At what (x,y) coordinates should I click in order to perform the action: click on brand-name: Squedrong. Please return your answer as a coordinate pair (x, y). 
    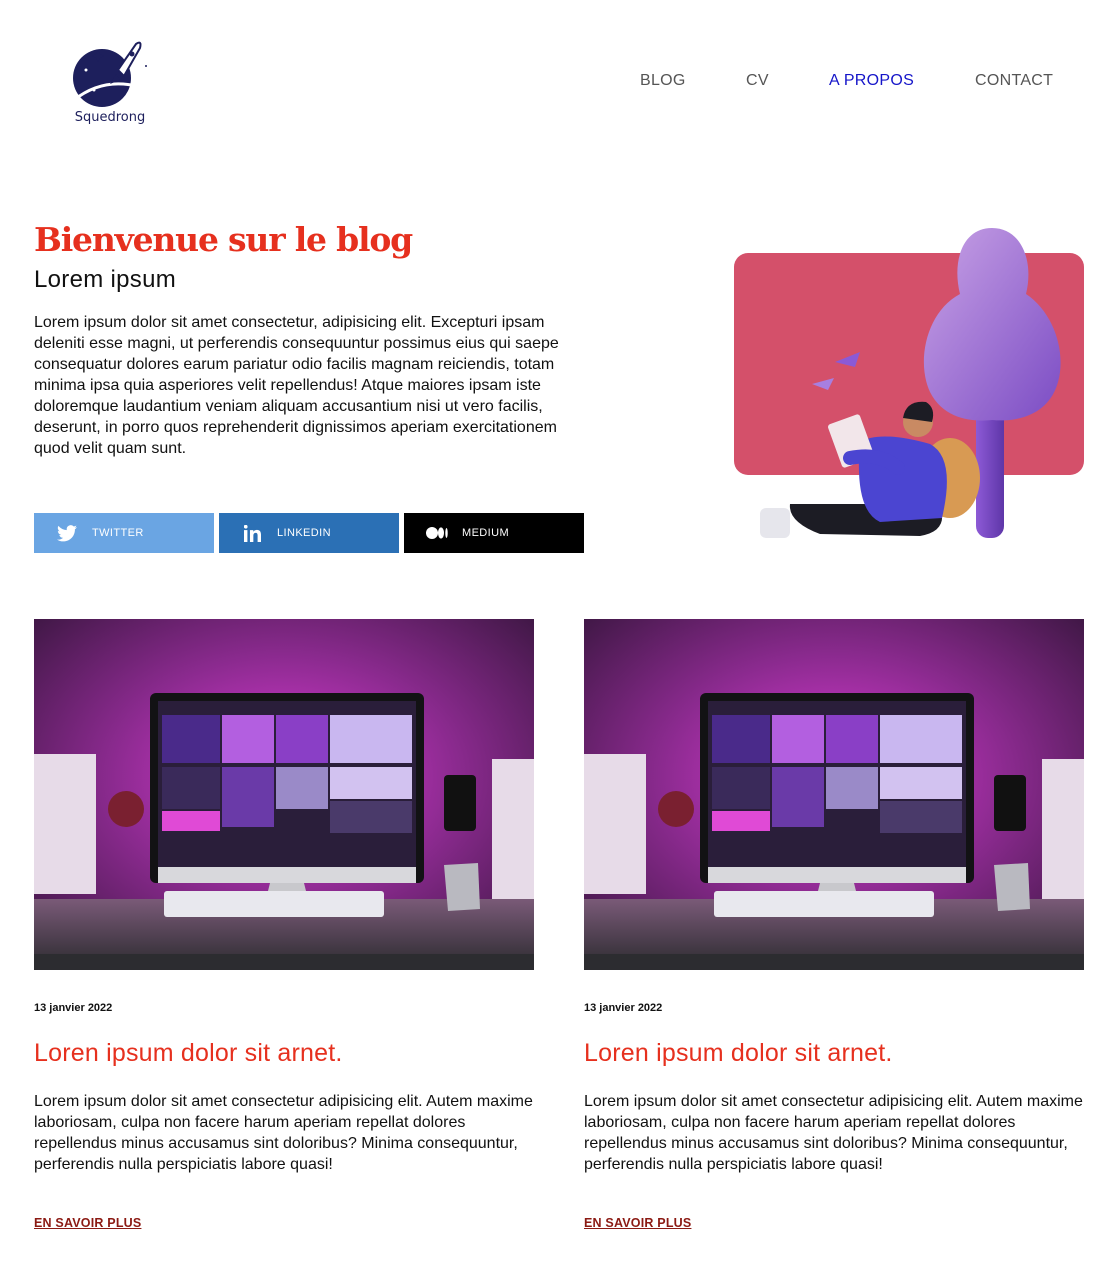
    Looking at the image, I should click on (110, 117).